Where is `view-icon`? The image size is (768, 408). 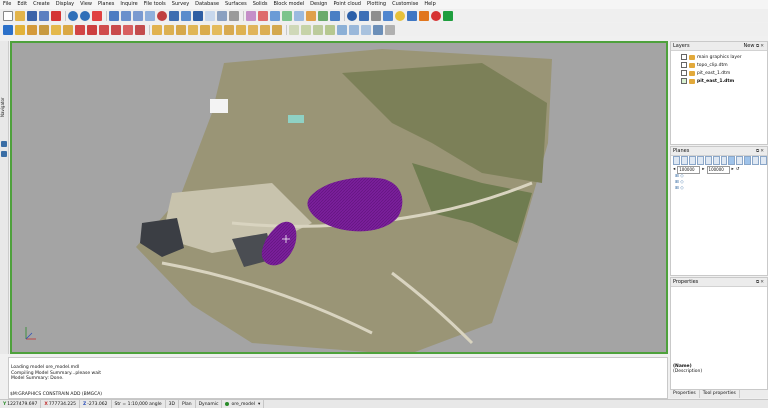
view-icon is located at coordinates (378, 29).